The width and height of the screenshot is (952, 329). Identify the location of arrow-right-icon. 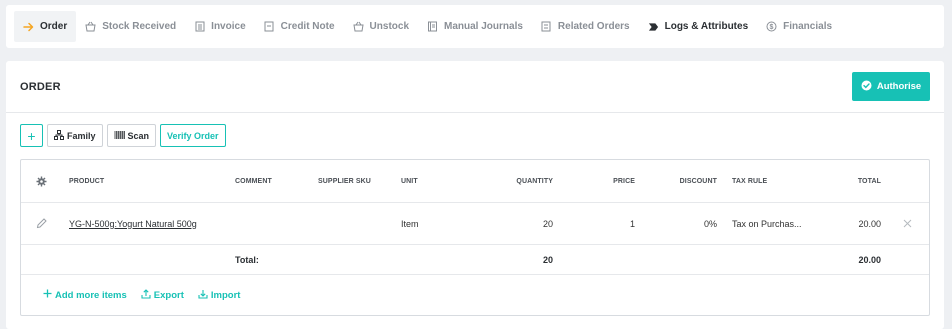
(28, 26).